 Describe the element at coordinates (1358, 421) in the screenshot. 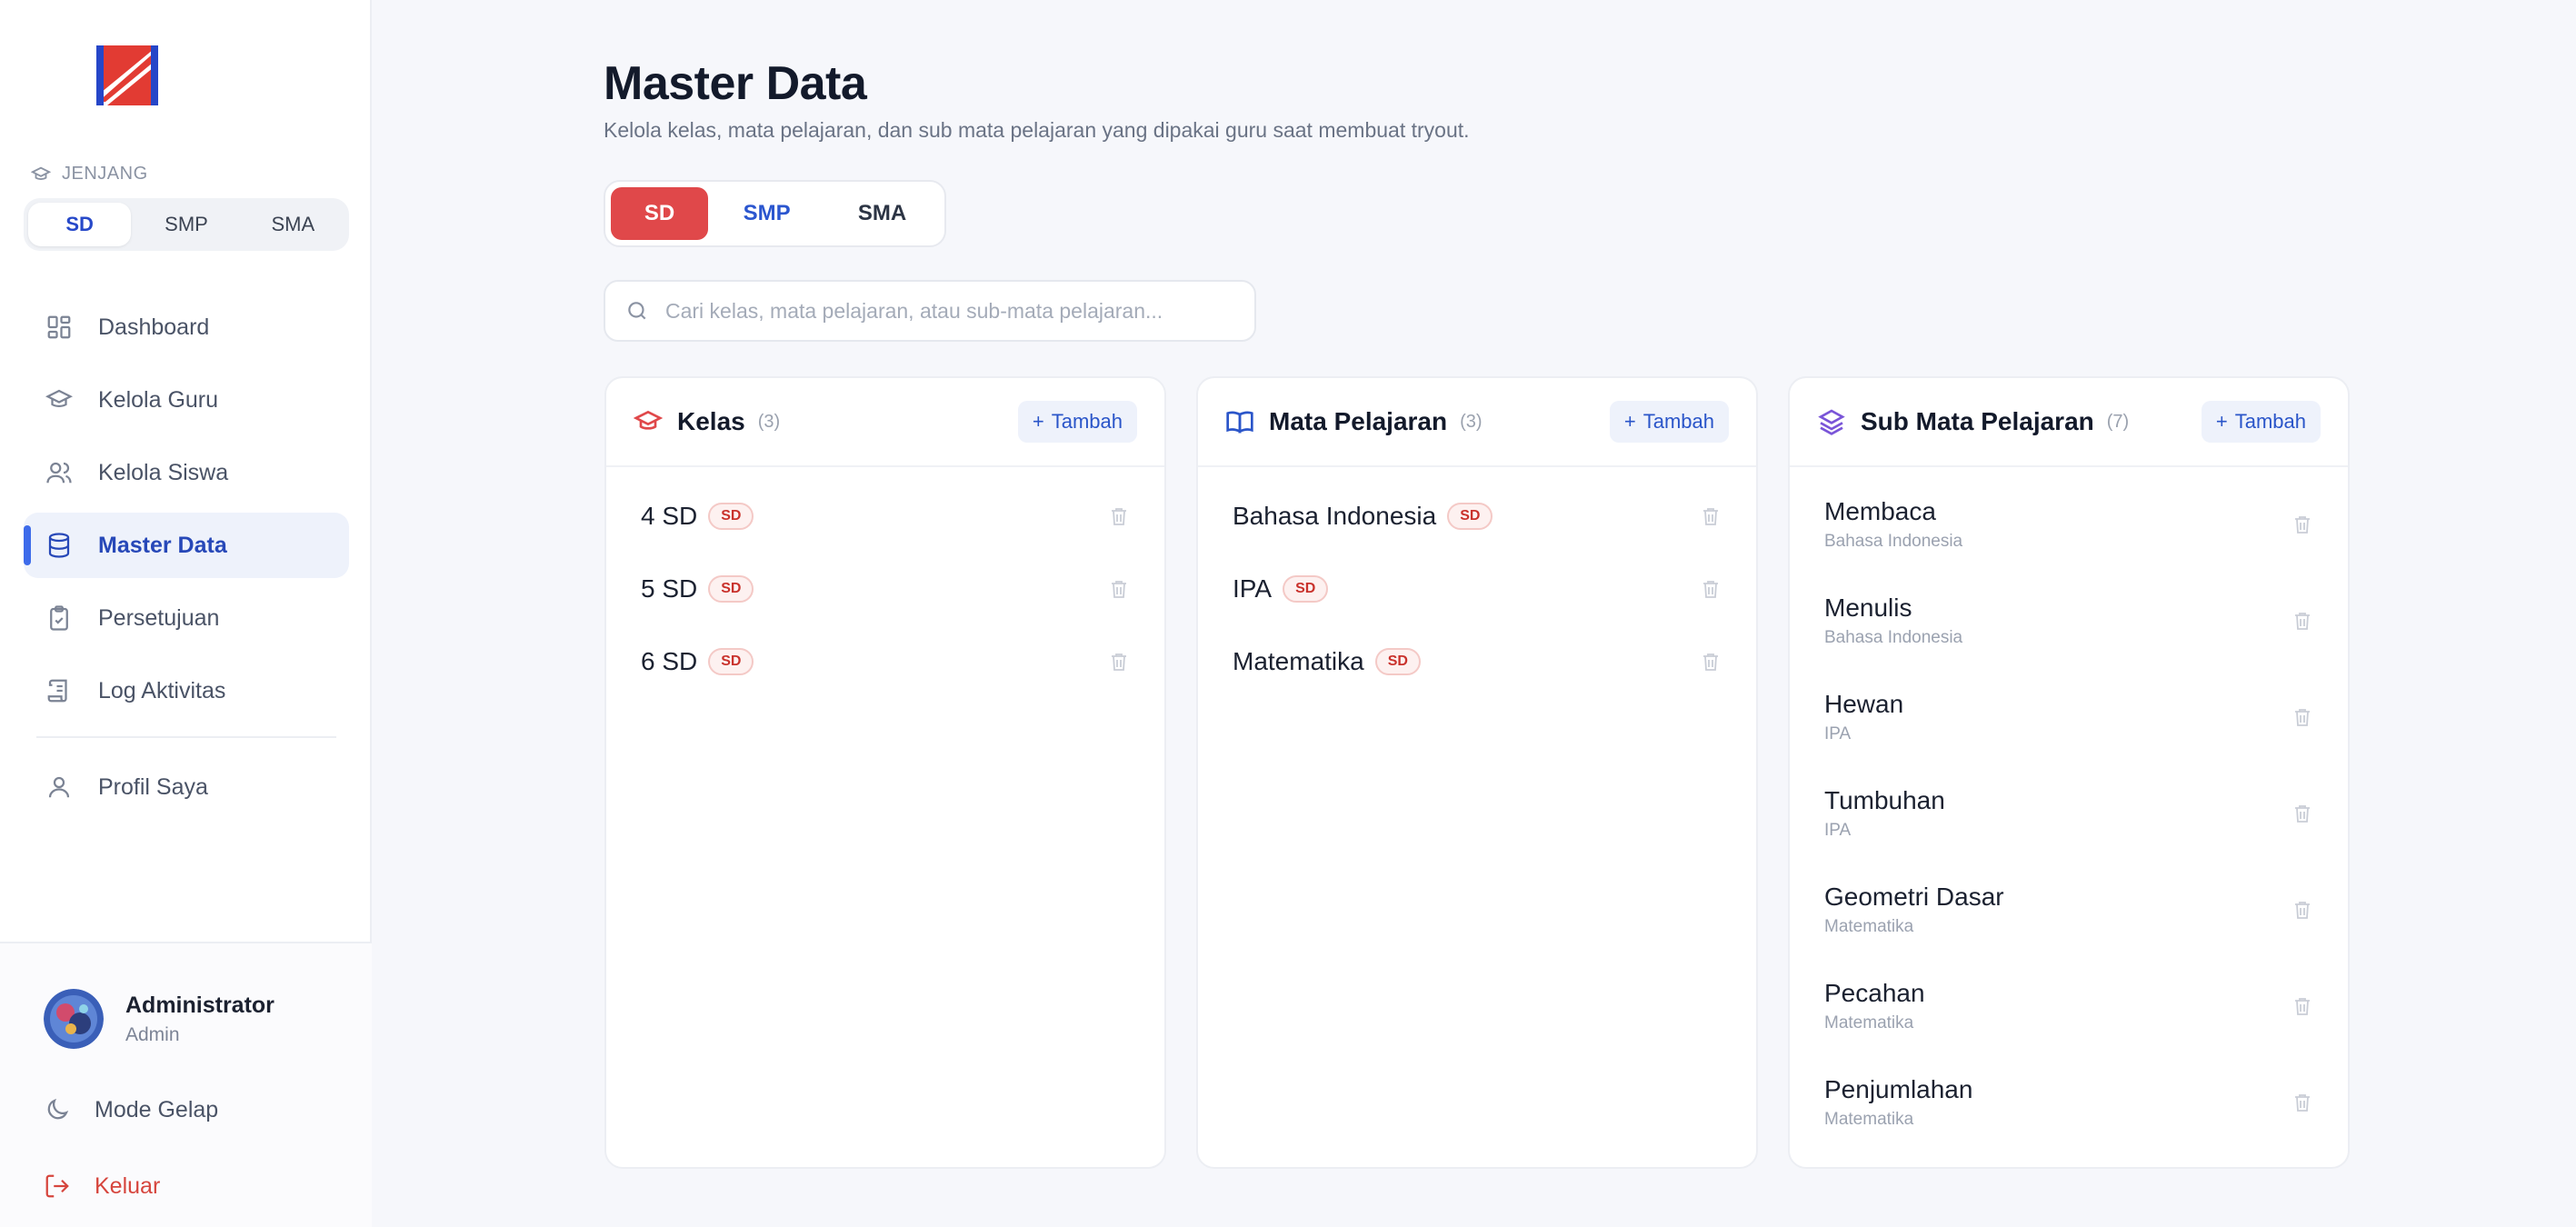

I see `card-title: Mata Pelajaran` at that location.